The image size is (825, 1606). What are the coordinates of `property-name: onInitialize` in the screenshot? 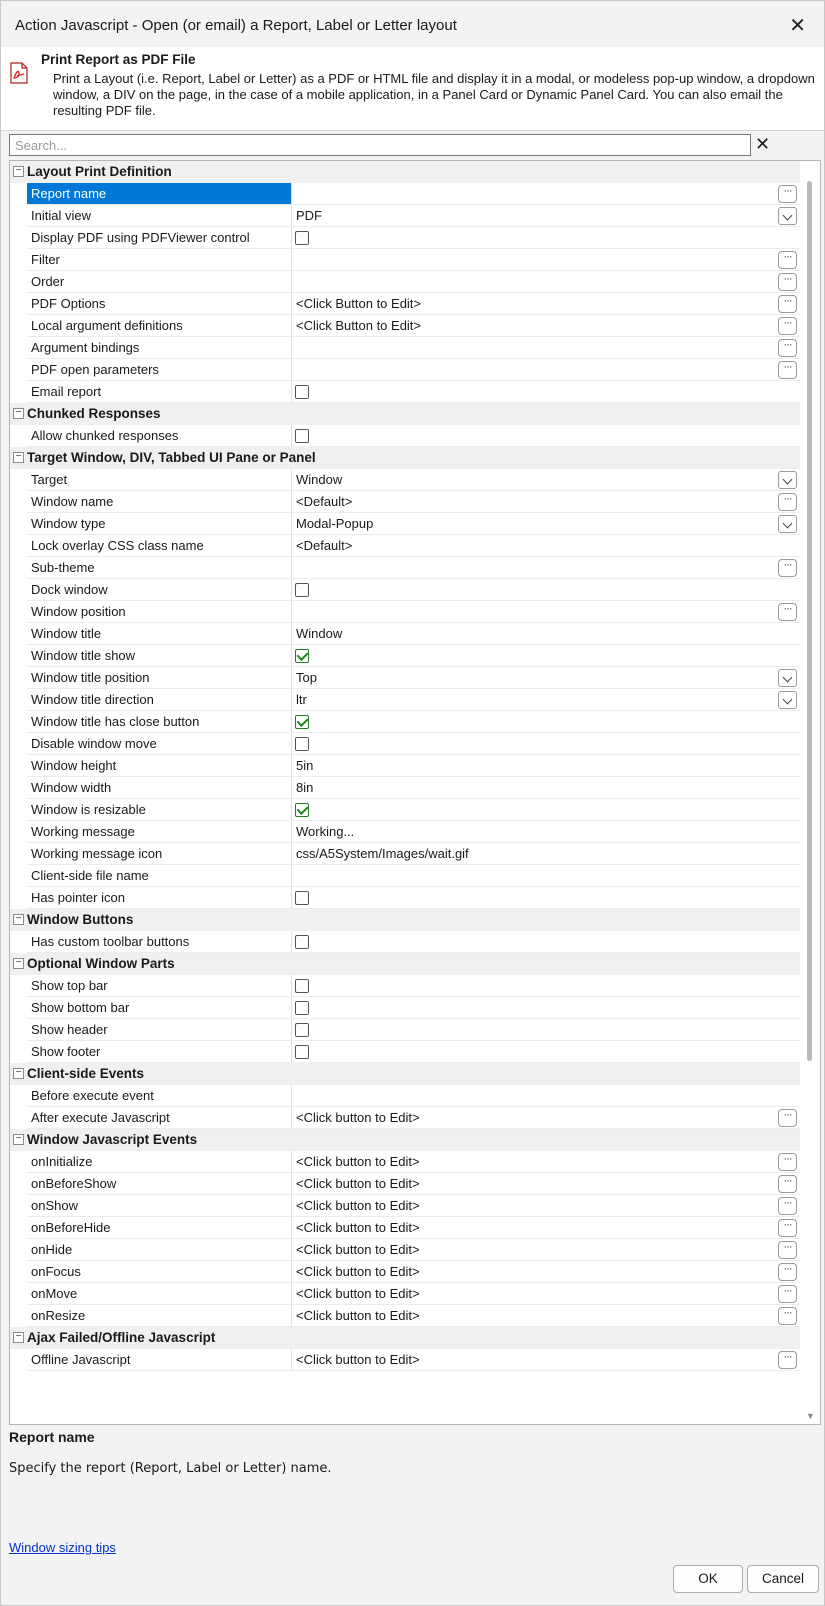 It's located at (159, 1162).